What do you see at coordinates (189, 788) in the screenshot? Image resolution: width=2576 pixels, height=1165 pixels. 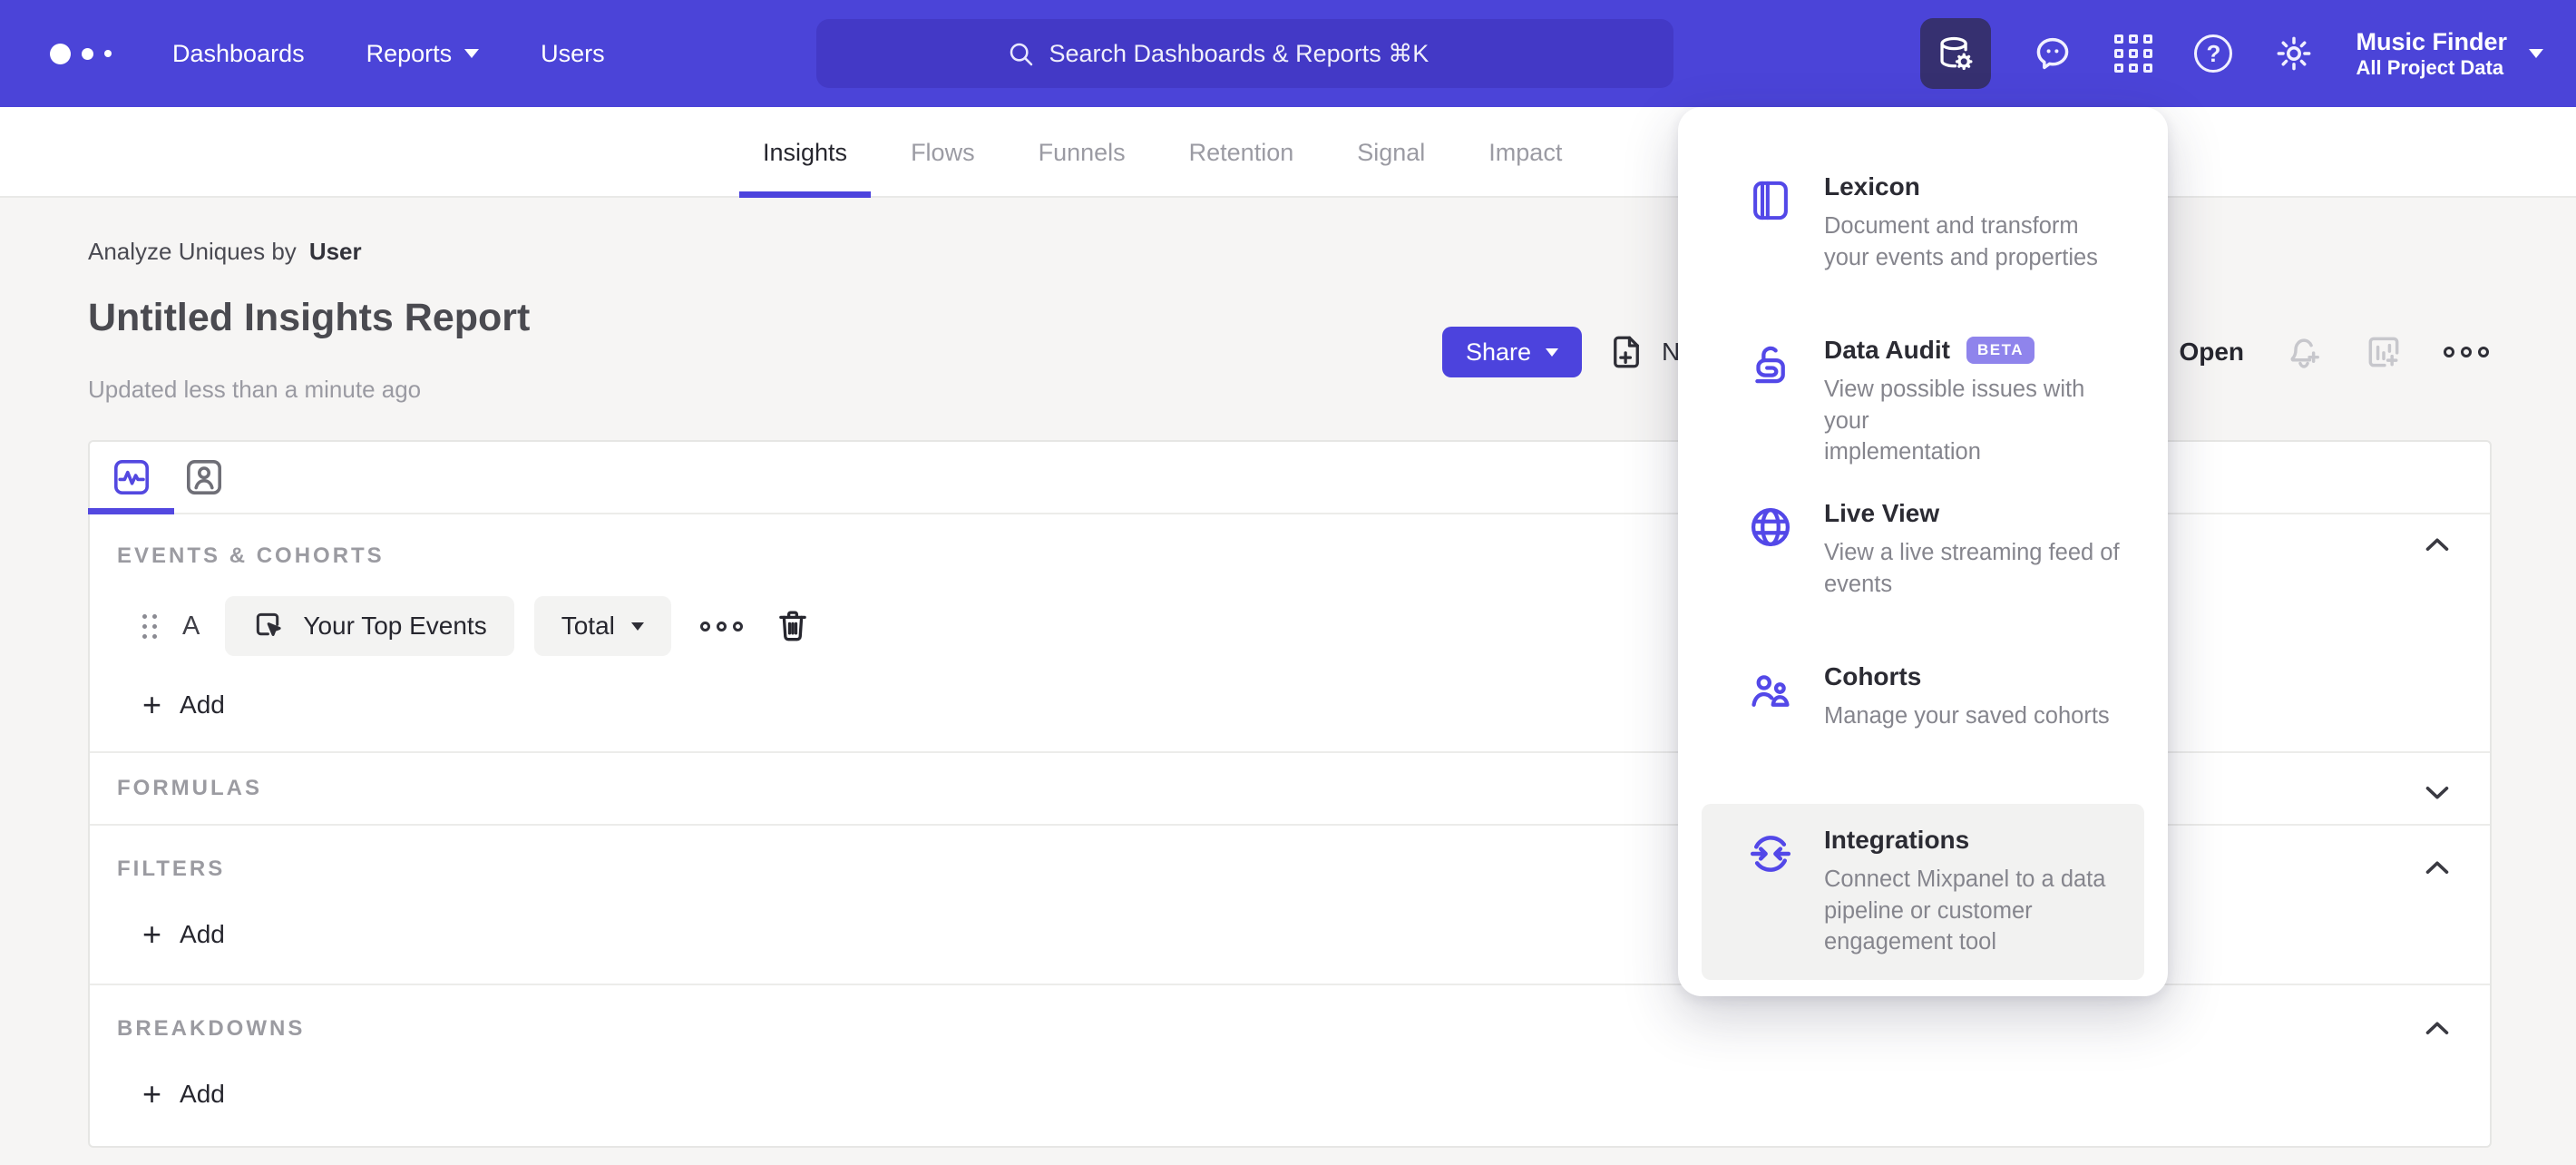 I see `formulas-header: FORMULAS` at bounding box center [189, 788].